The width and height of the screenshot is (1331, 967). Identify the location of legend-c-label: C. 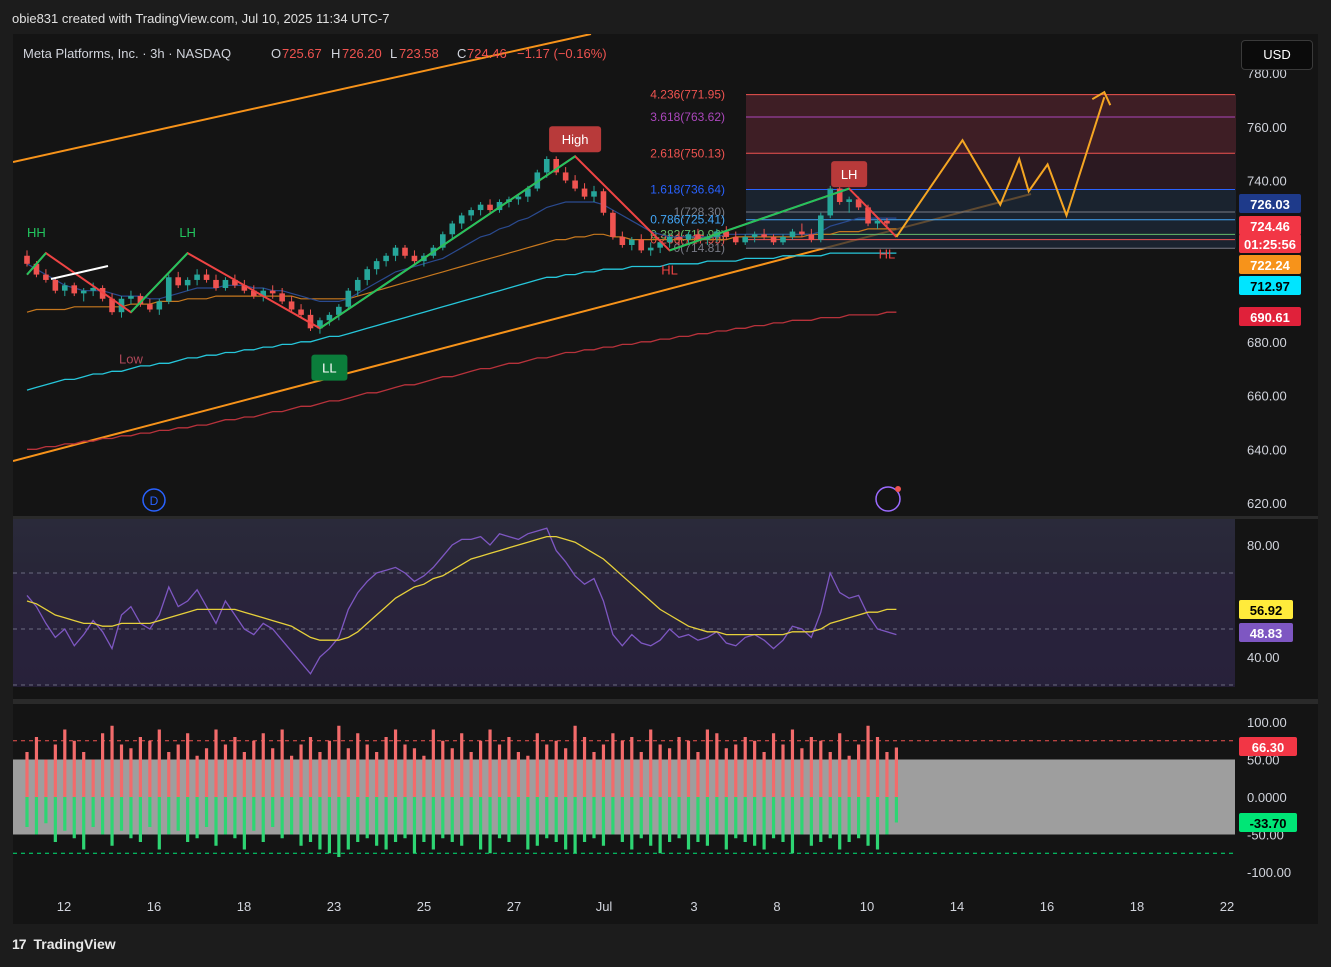
(461, 53).